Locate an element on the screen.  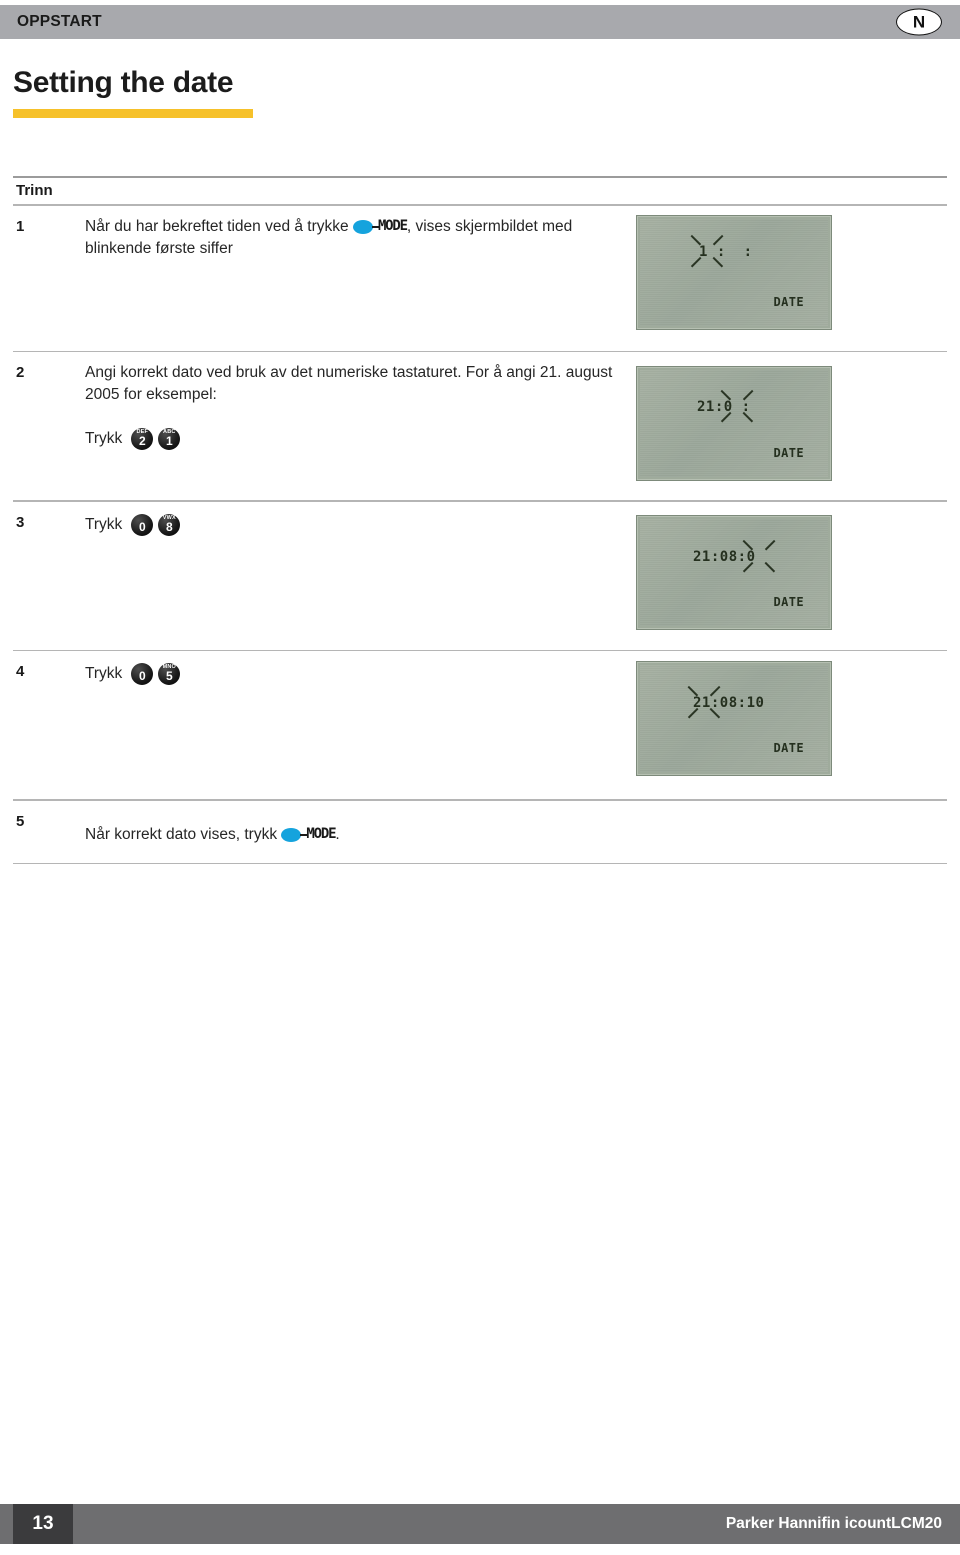
step-body: Når korrekt dato vises, trykk MODE. is located at coordinates (350, 835).